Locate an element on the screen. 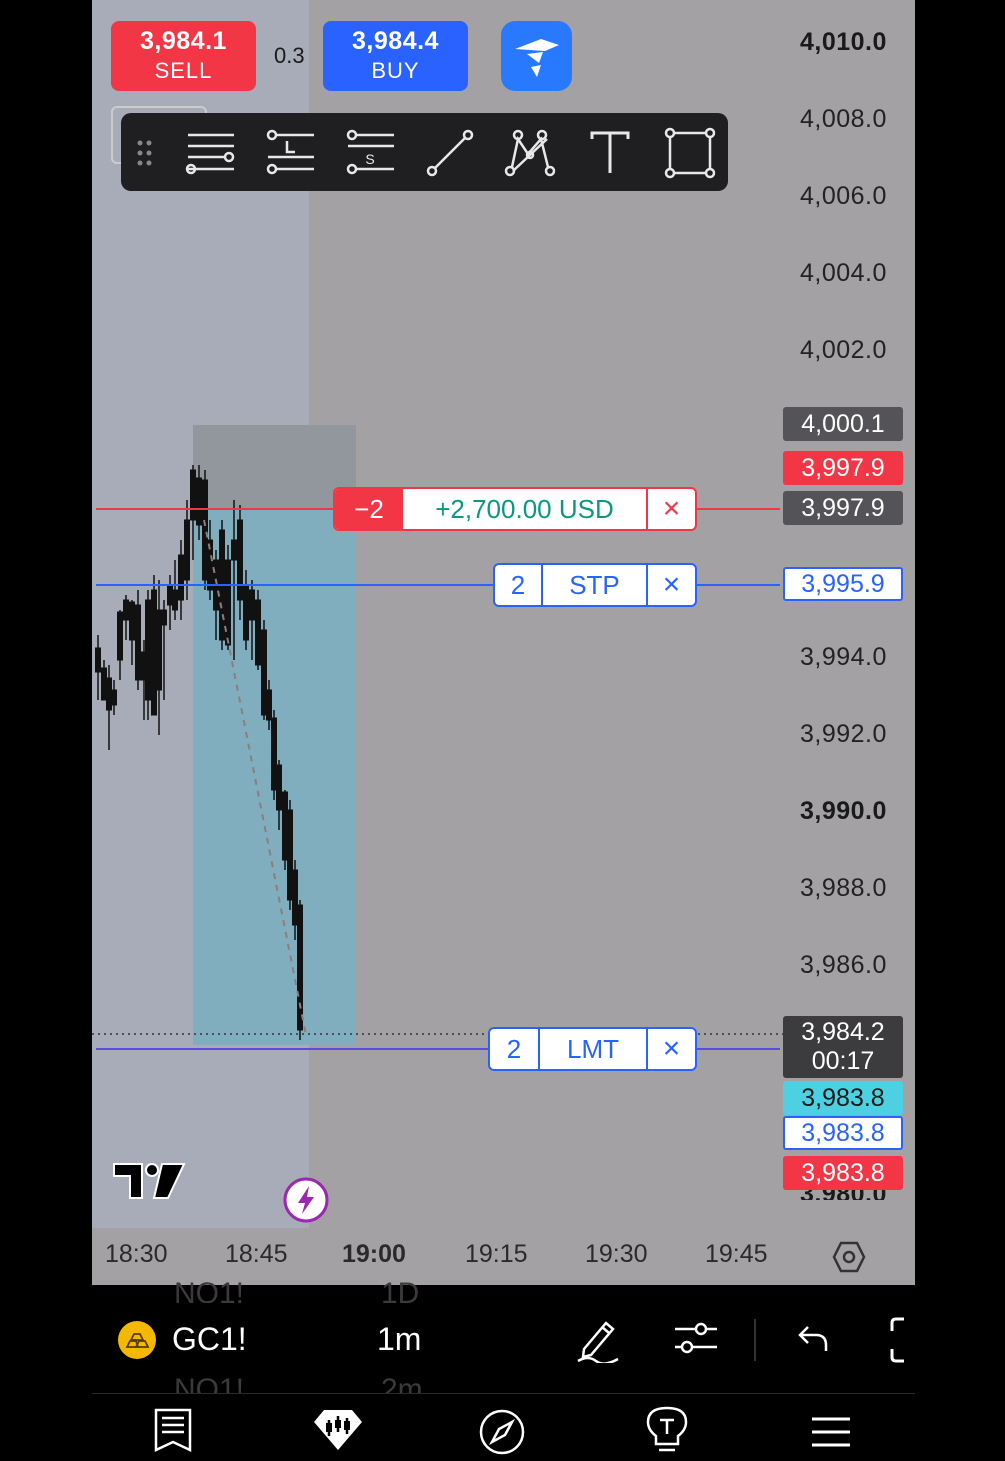  ghost-symbol-above: NQ1! is located at coordinates (209, 1290).